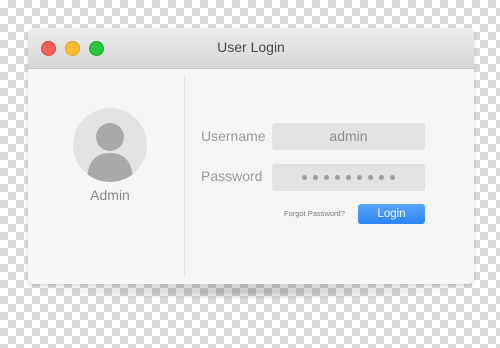 The height and width of the screenshot is (348, 500). What do you see at coordinates (110, 195) in the screenshot?
I see `avatar-user-name: Admin` at bounding box center [110, 195].